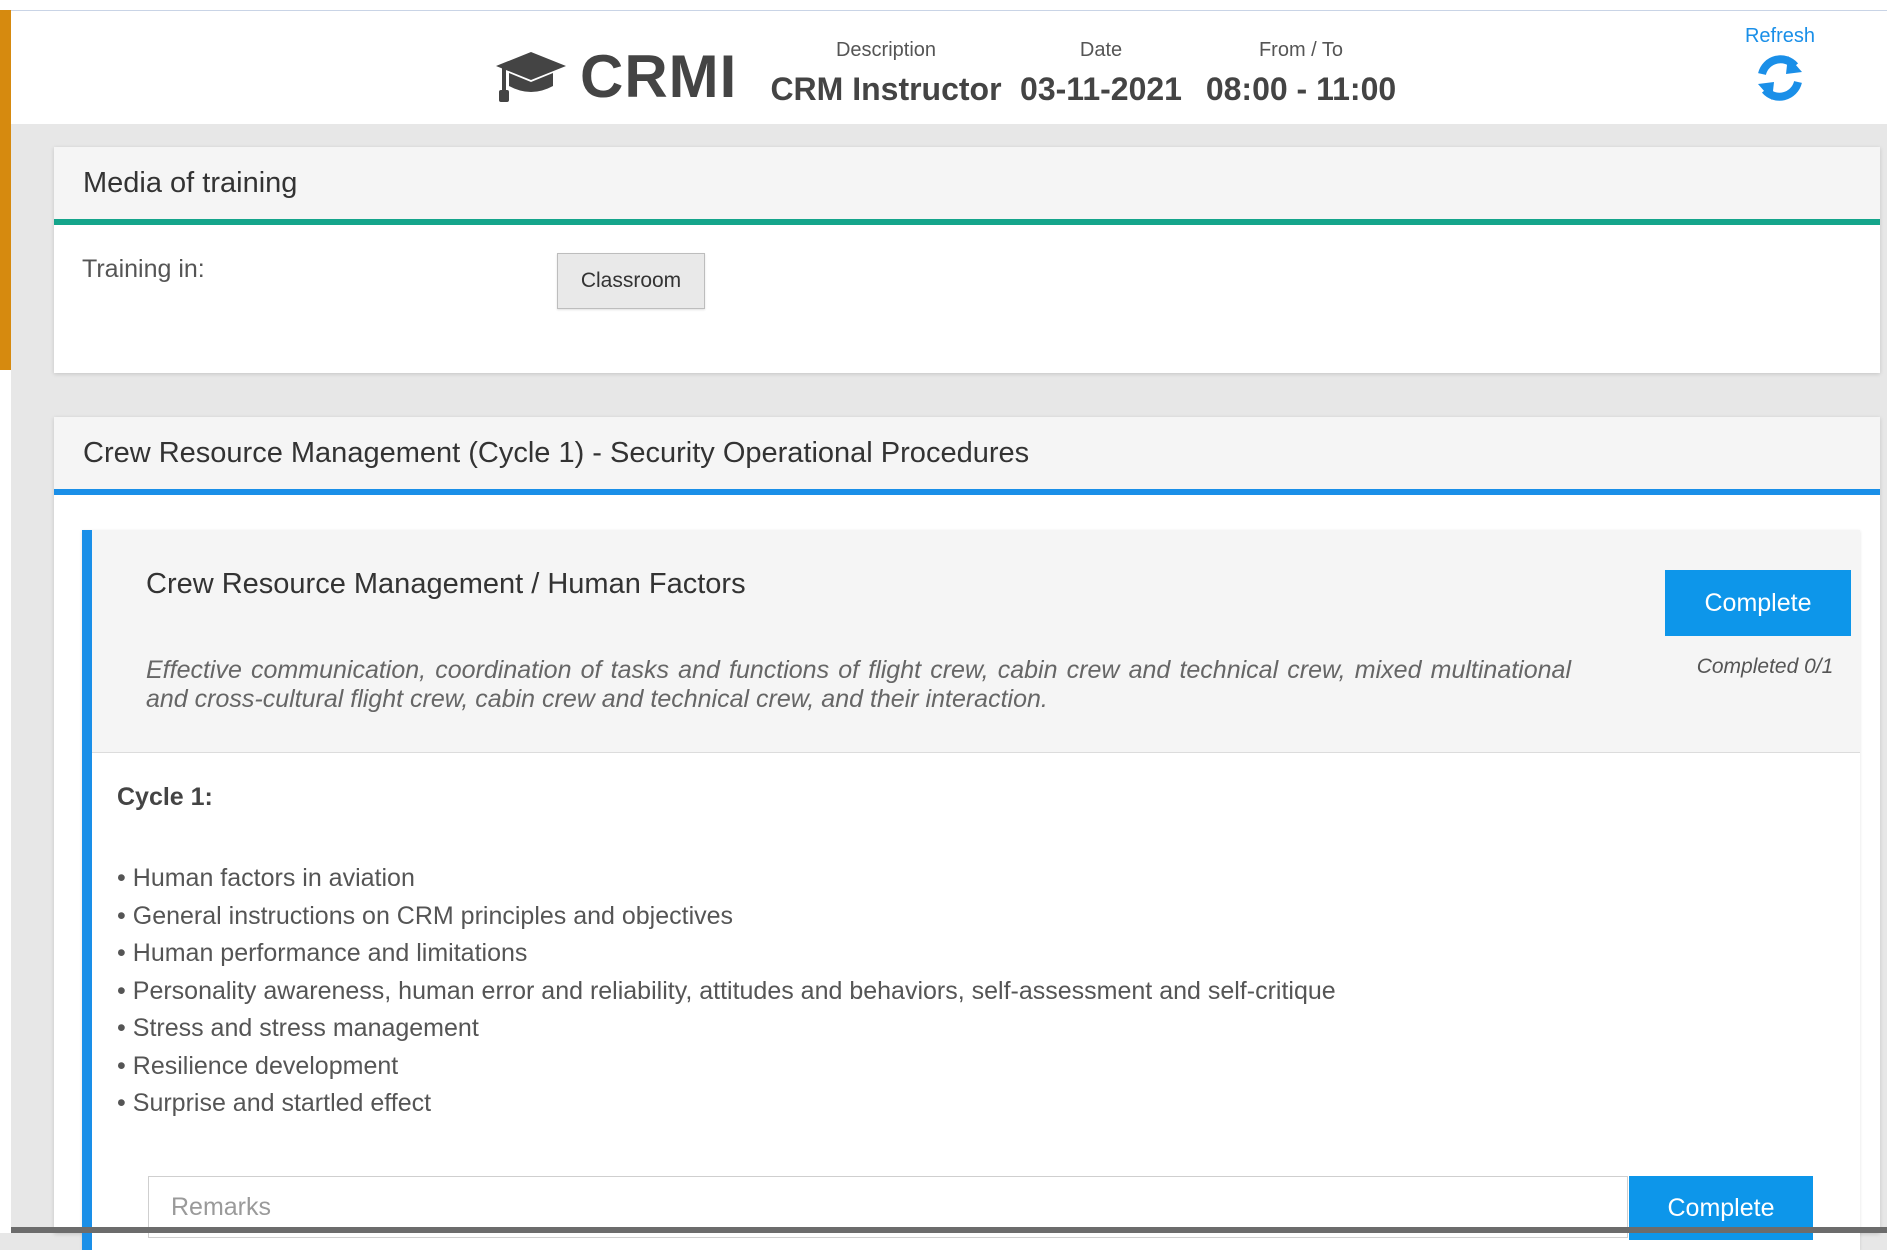  I want to click on description-label: Description, so click(886, 50).